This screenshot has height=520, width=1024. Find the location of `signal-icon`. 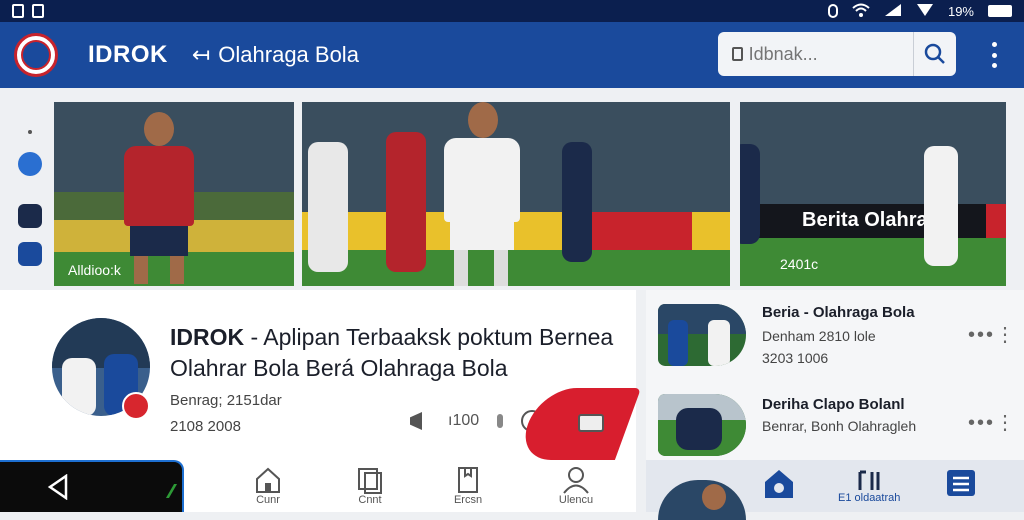

signal-icon is located at coordinates (893, 11).